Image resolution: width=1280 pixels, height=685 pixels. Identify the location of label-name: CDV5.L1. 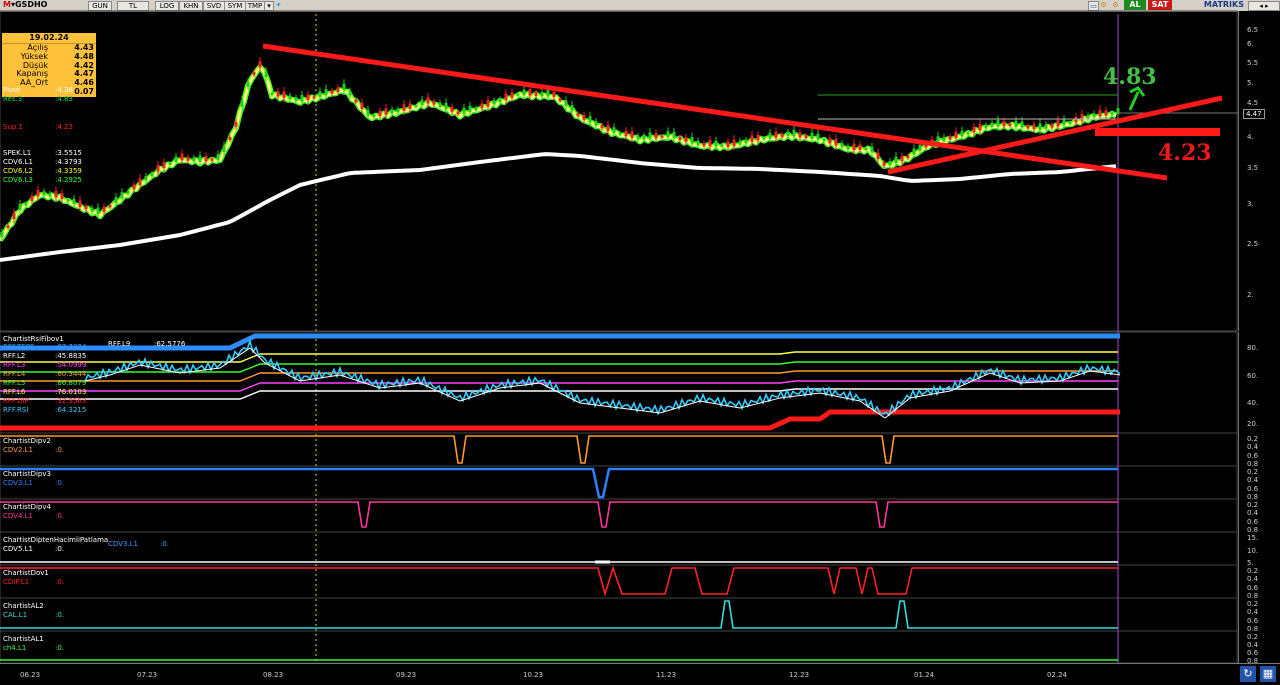
(18, 549).